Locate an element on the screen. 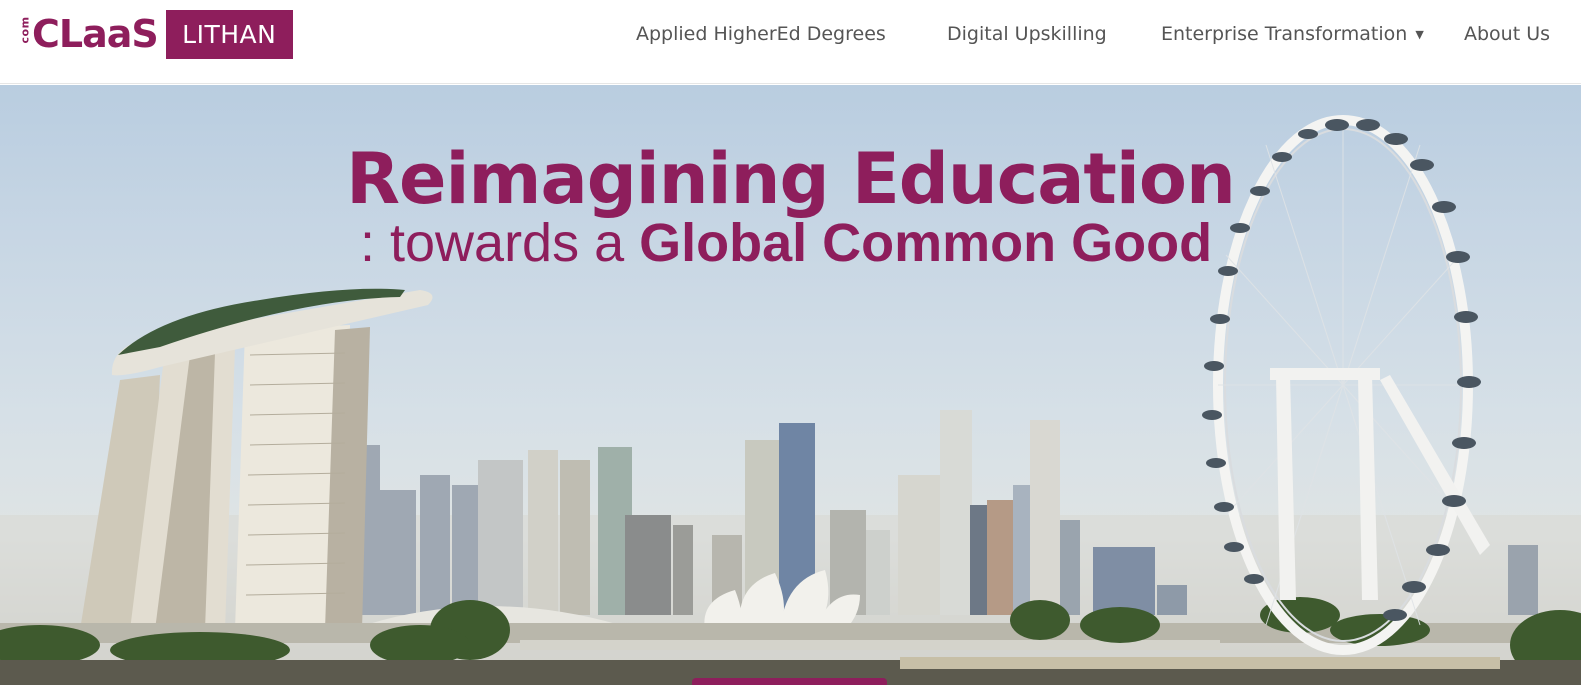  nav-item-label: Enterprise Transformation is located at coordinates (1284, 34).